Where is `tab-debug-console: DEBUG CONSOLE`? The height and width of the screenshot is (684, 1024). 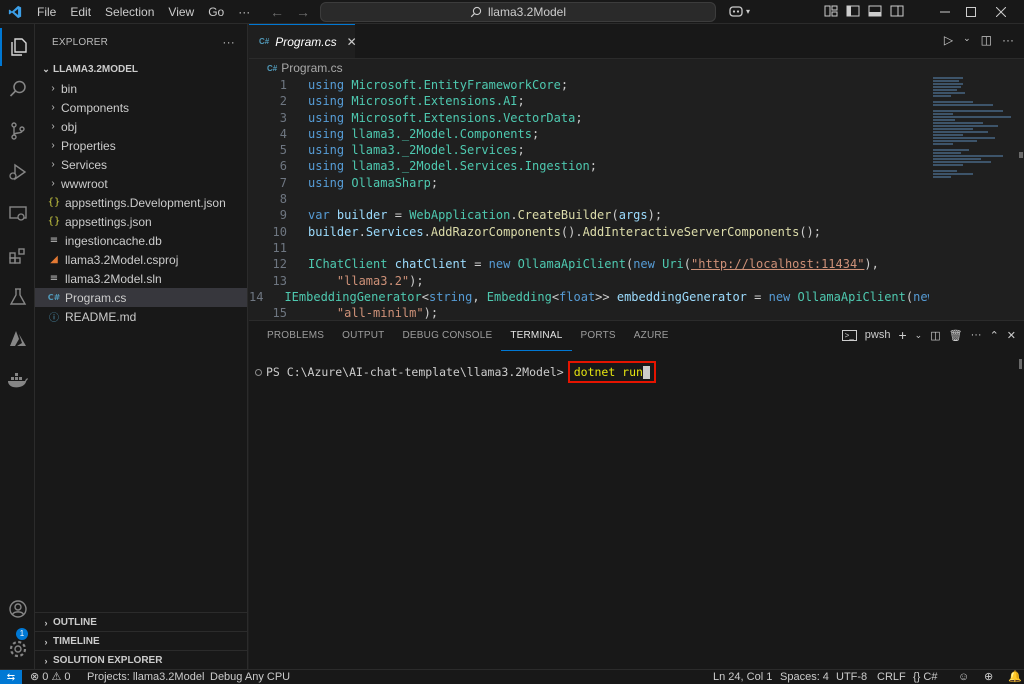 tab-debug-console: DEBUG CONSOLE is located at coordinates (447, 336).